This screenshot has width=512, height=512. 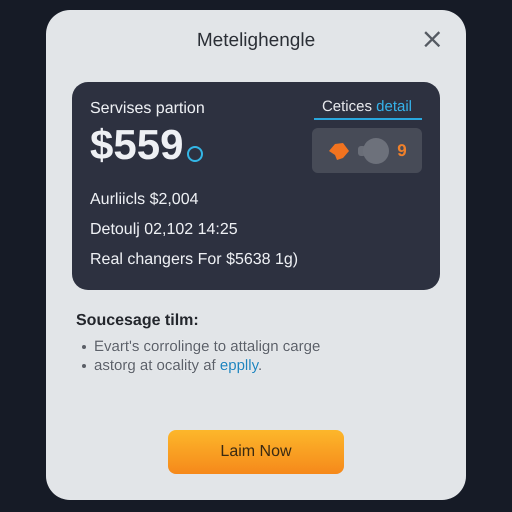 I want to click on amount: $559, so click(x=137, y=145).